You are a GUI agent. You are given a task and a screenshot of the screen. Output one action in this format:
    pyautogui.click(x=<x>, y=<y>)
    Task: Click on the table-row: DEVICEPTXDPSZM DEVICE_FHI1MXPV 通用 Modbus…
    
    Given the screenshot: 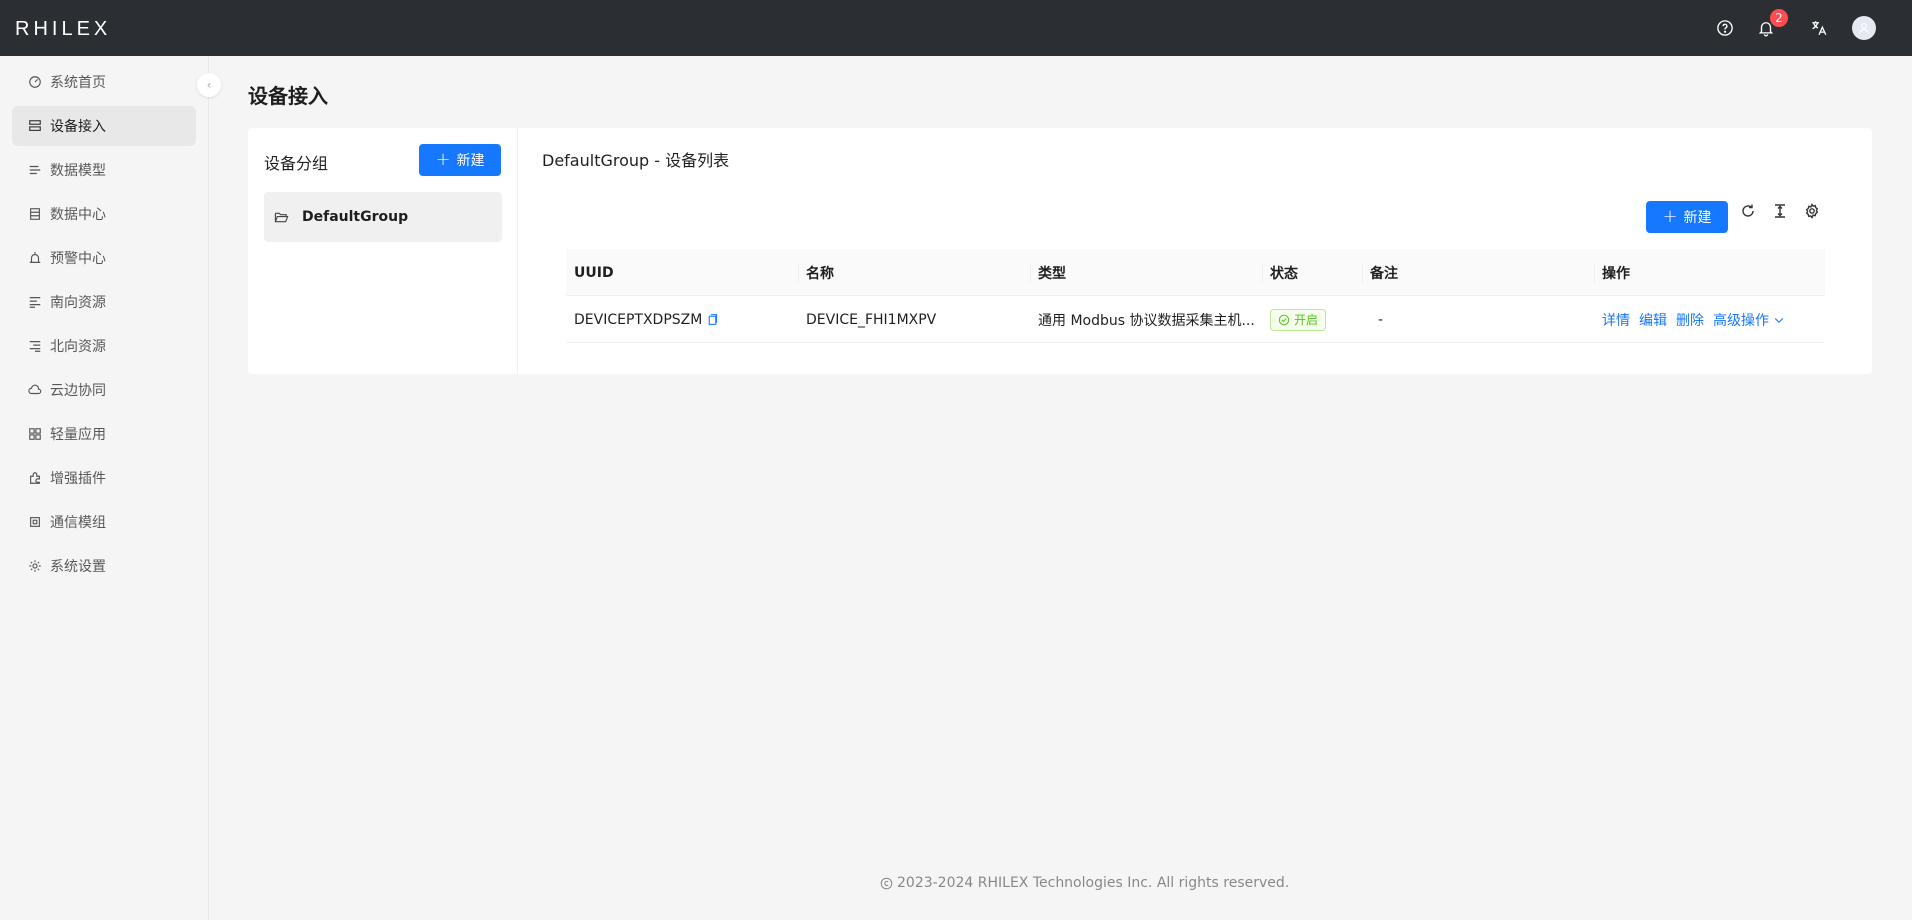 What is the action you would take?
    pyautogui.click(x=1195, y=319)
    